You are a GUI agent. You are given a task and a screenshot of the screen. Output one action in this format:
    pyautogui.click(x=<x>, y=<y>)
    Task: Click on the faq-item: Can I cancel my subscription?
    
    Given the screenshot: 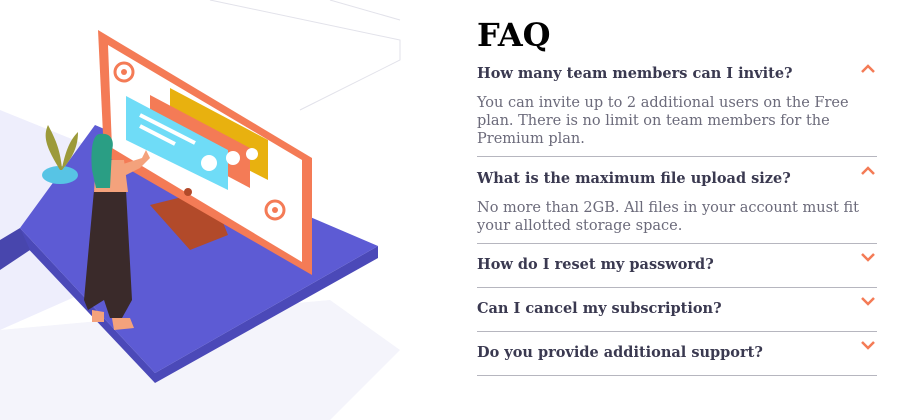 What is the action you would take?
    pyautogui.click(x=677, y=310)
    